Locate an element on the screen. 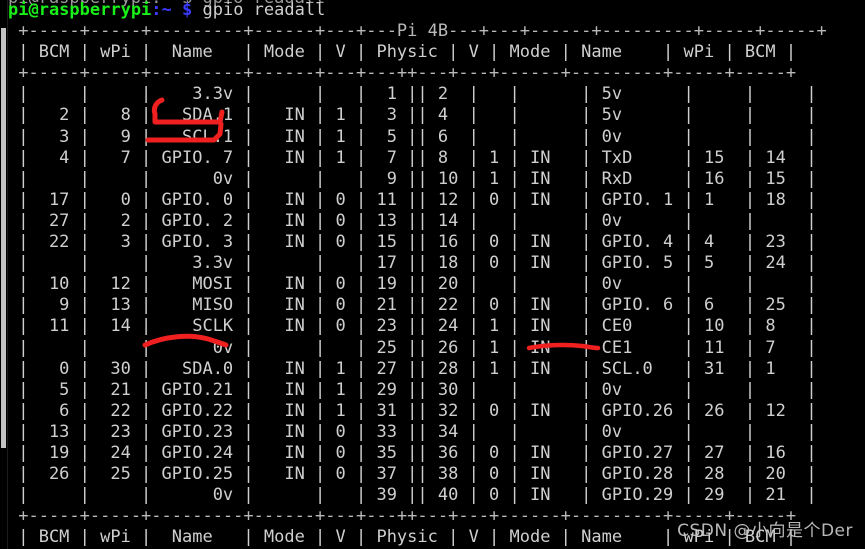 Image resolution: width=865 pixels, height=549 pixels. command-prompt-line: pi@raspberrypi:~ $ gpio readall is located at coordinates (413, 10).